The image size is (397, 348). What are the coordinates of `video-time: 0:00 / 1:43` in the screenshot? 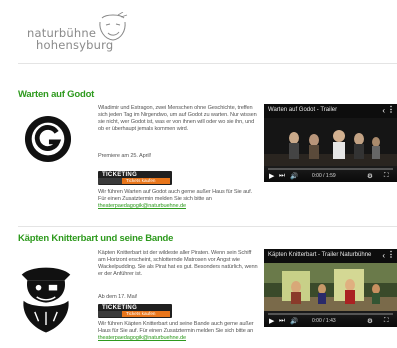 It's located at (324, 321).